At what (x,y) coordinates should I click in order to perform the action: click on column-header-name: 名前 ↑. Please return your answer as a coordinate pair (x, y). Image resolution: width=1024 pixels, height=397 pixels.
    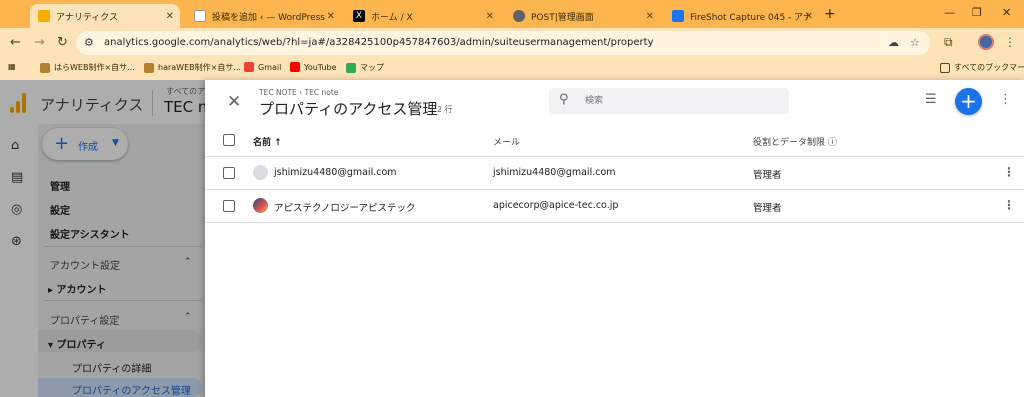
    Looking at the image, I should click on (267, 141).